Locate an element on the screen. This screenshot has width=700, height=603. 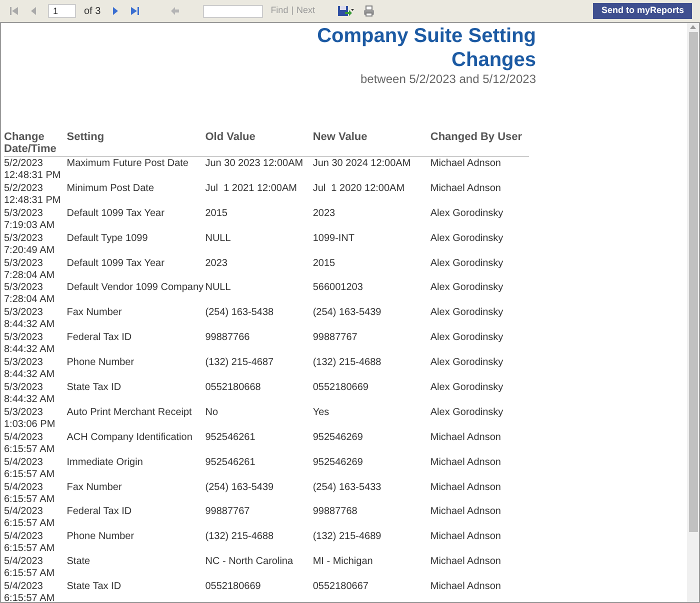
report-title: Changes is located at coordinates (494, 60).